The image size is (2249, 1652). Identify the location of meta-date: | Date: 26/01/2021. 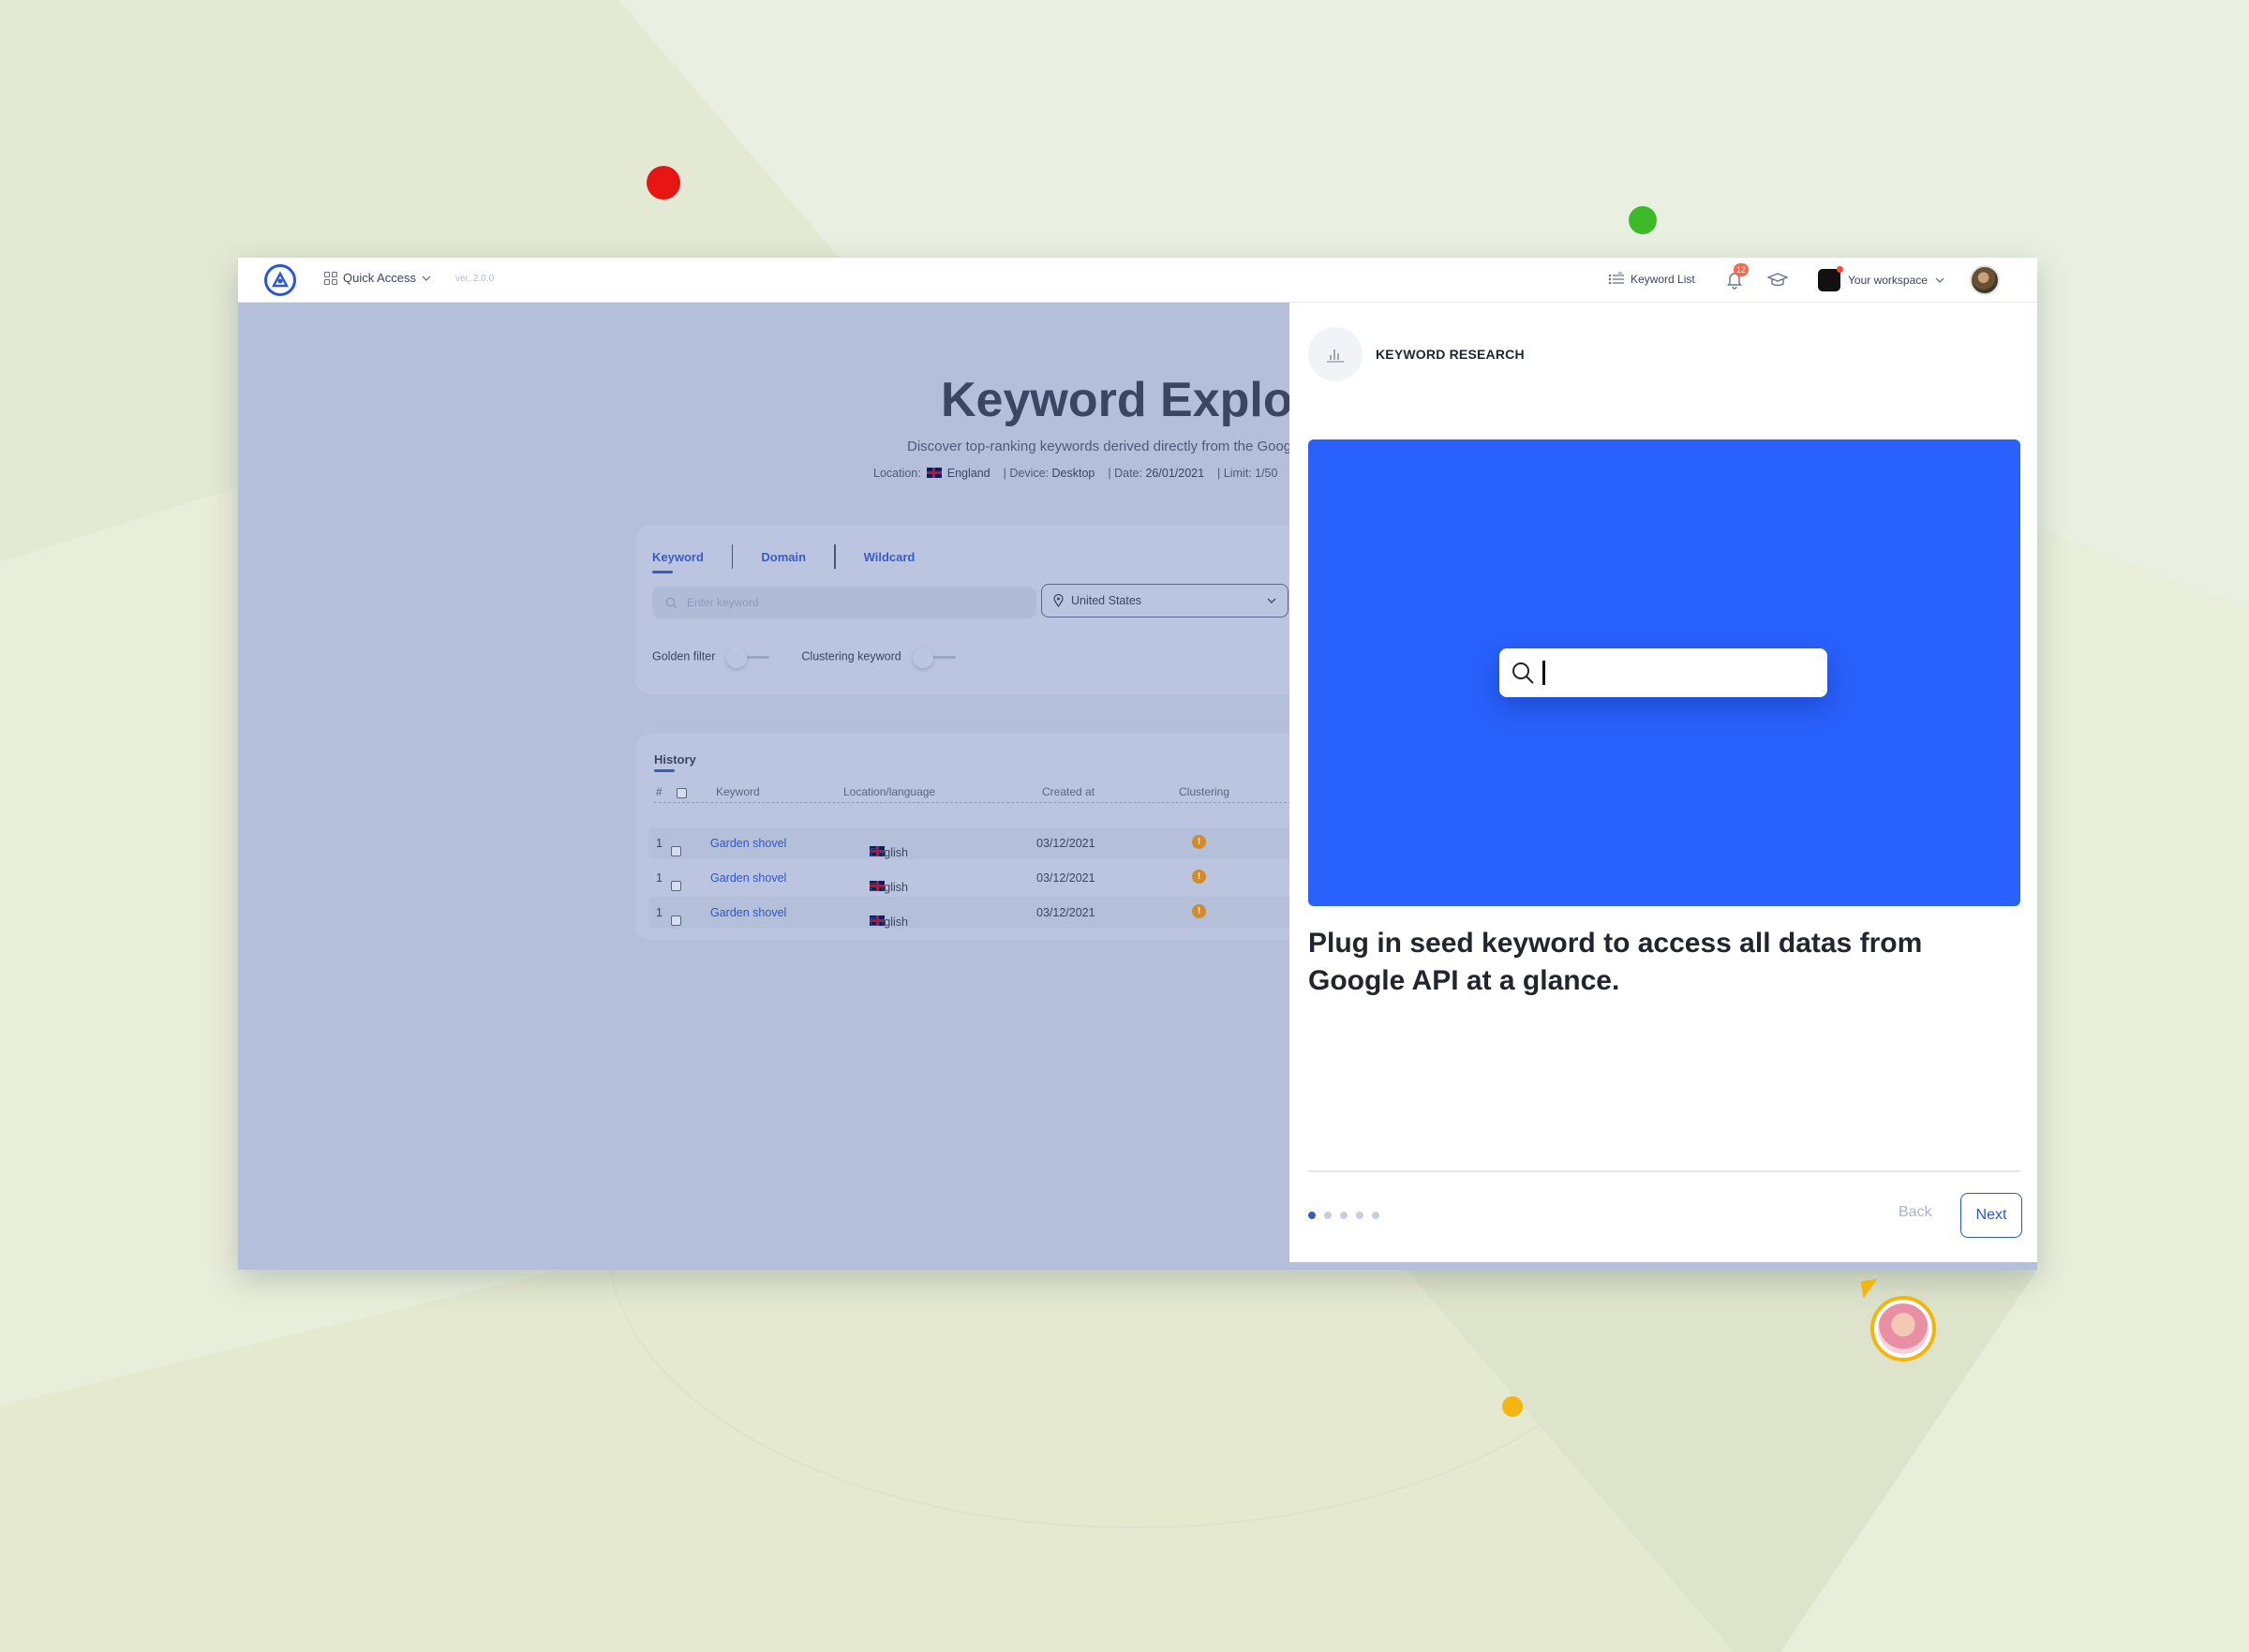
(1156, 473).